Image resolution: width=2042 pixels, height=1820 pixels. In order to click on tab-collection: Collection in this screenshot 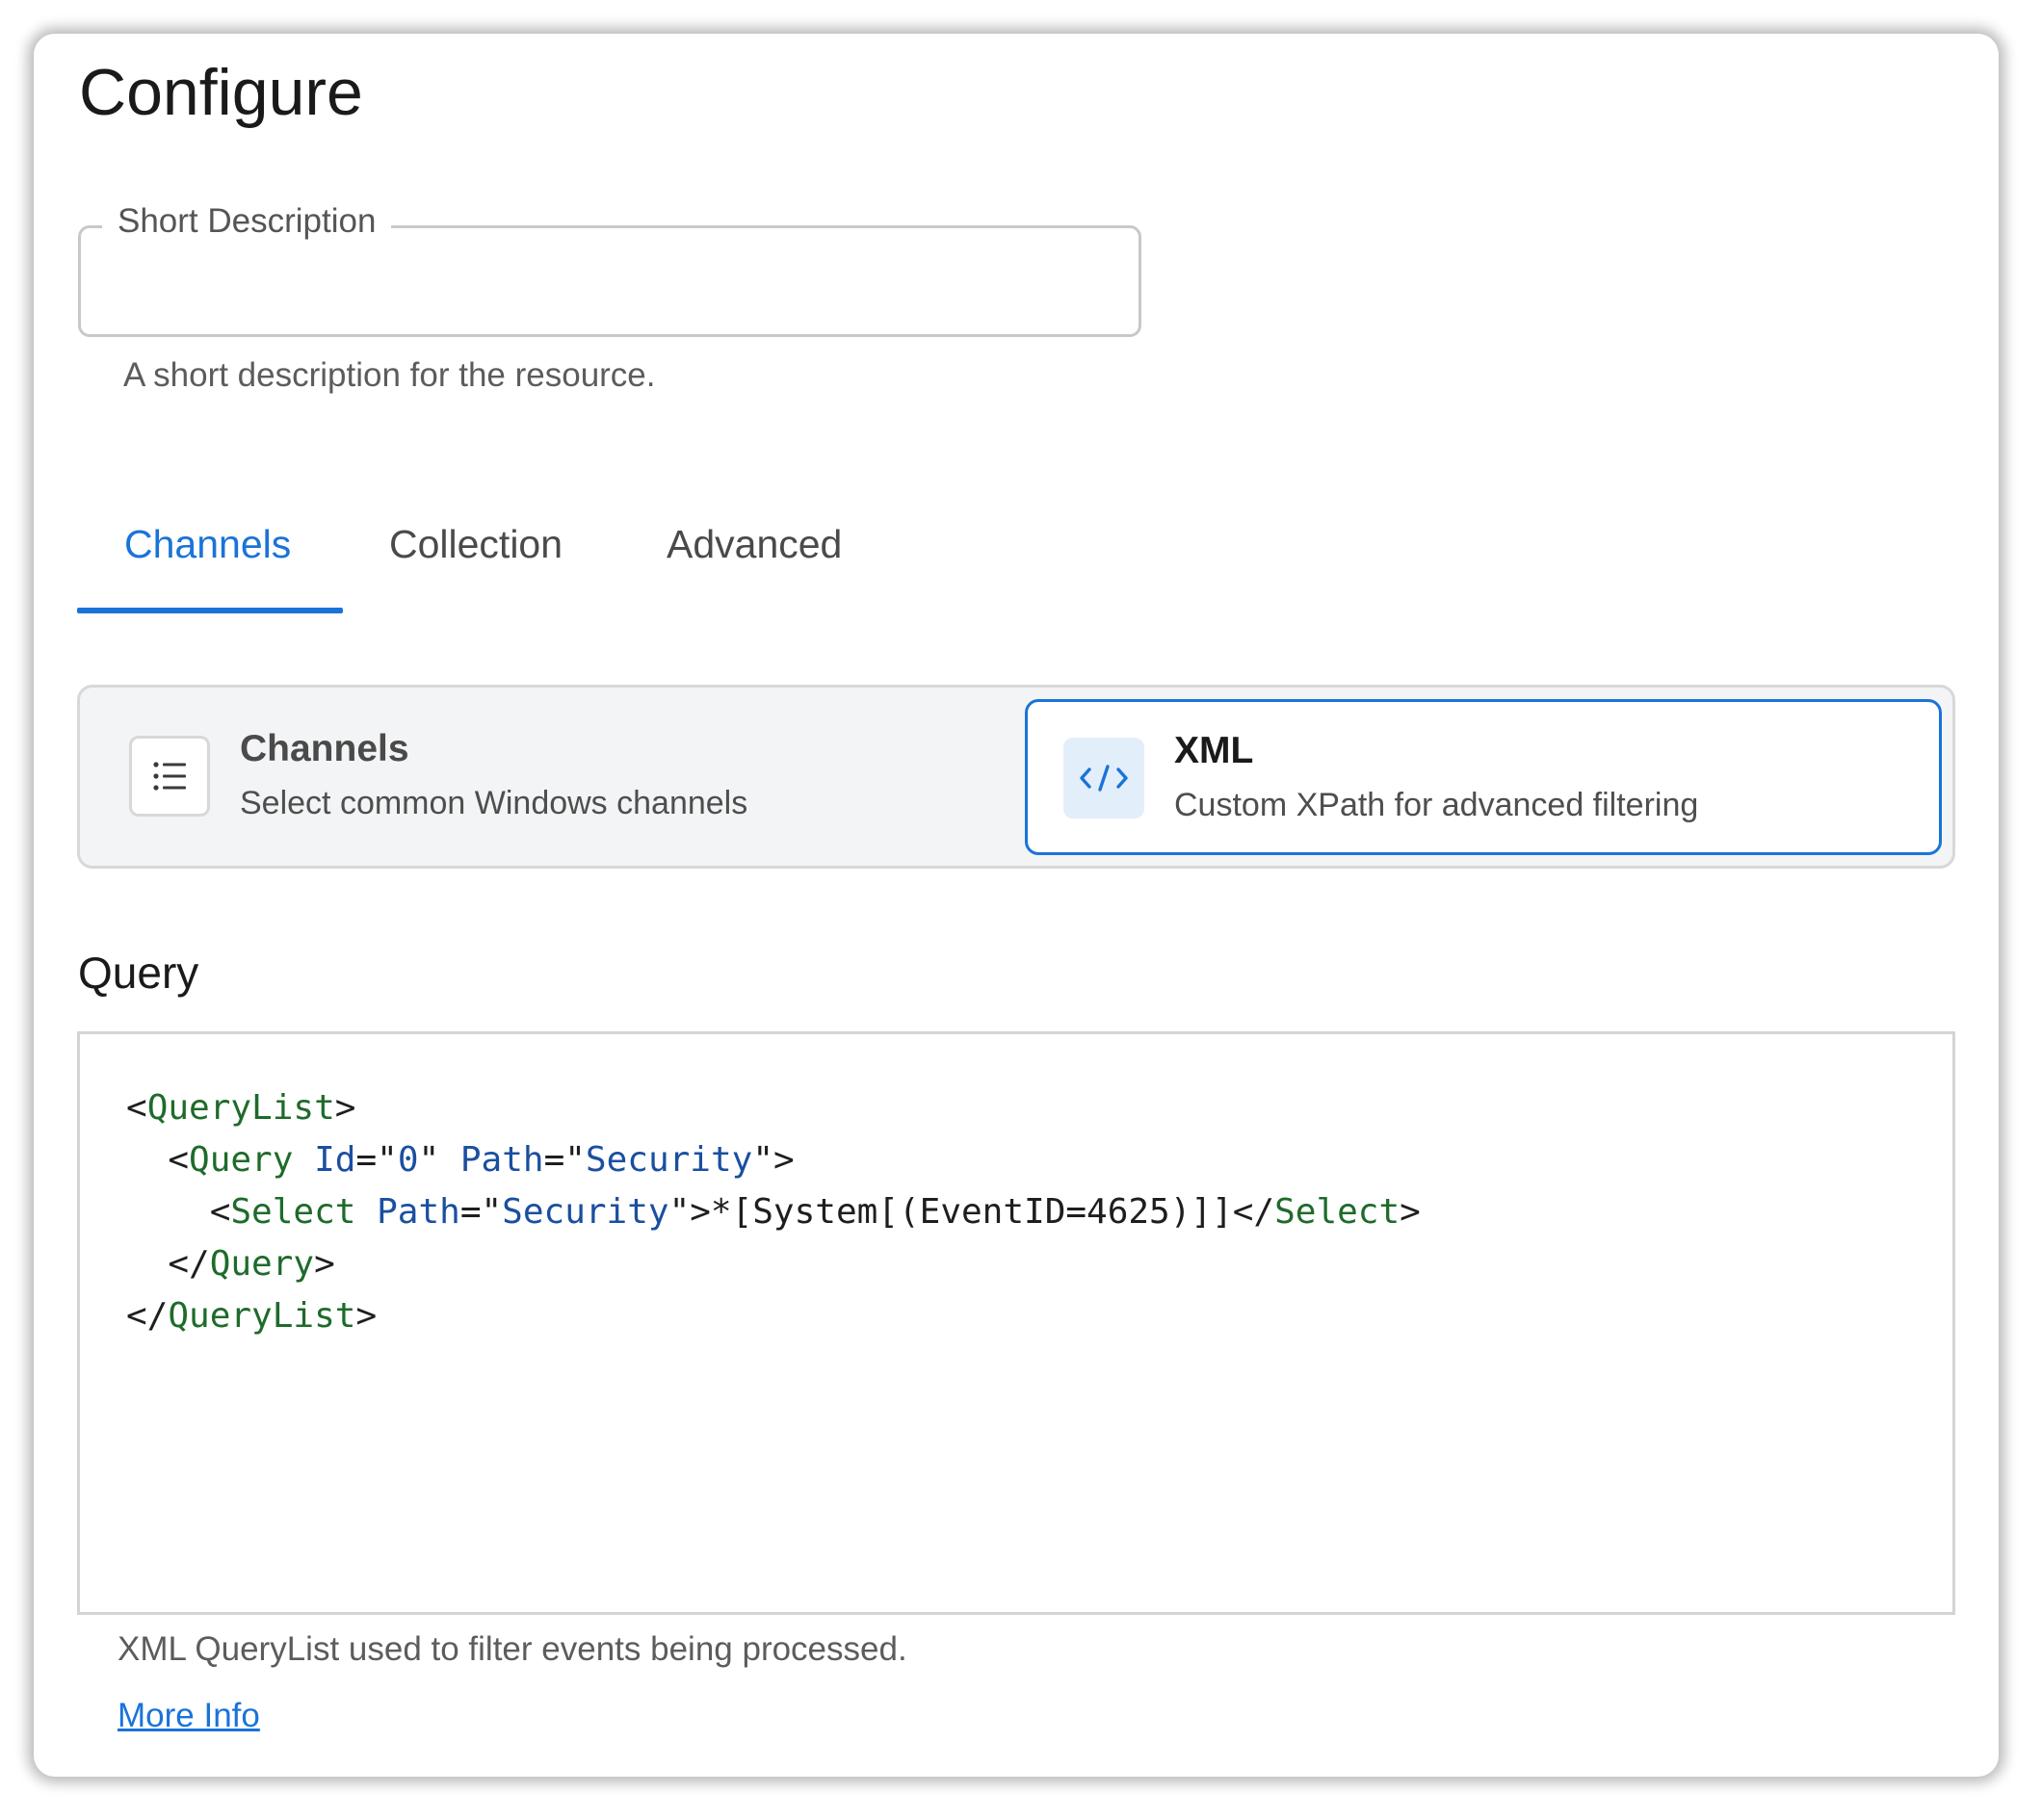, I will do `click(476, 544)`.